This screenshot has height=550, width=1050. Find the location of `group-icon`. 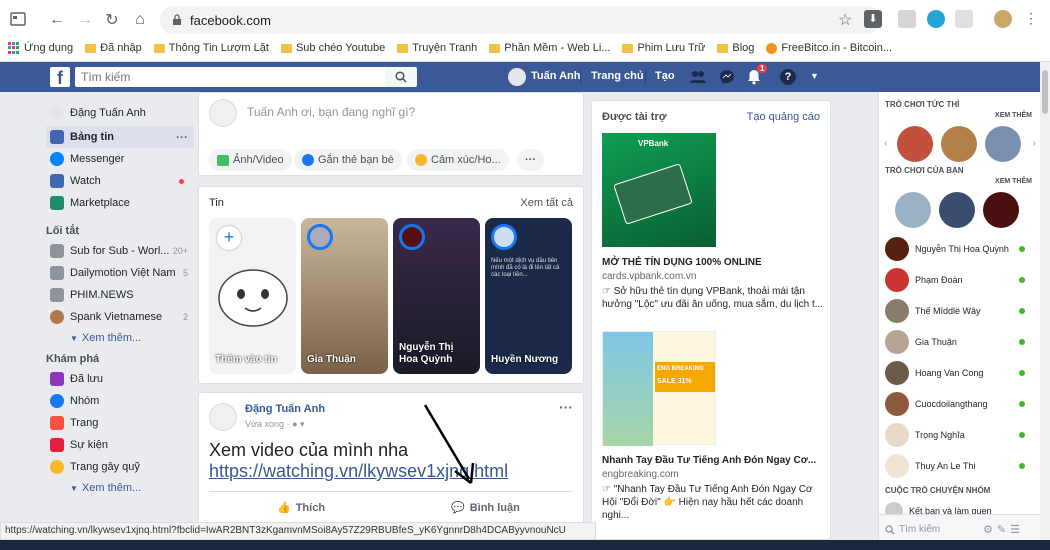

group-icon is located at coordinates (57, 295).